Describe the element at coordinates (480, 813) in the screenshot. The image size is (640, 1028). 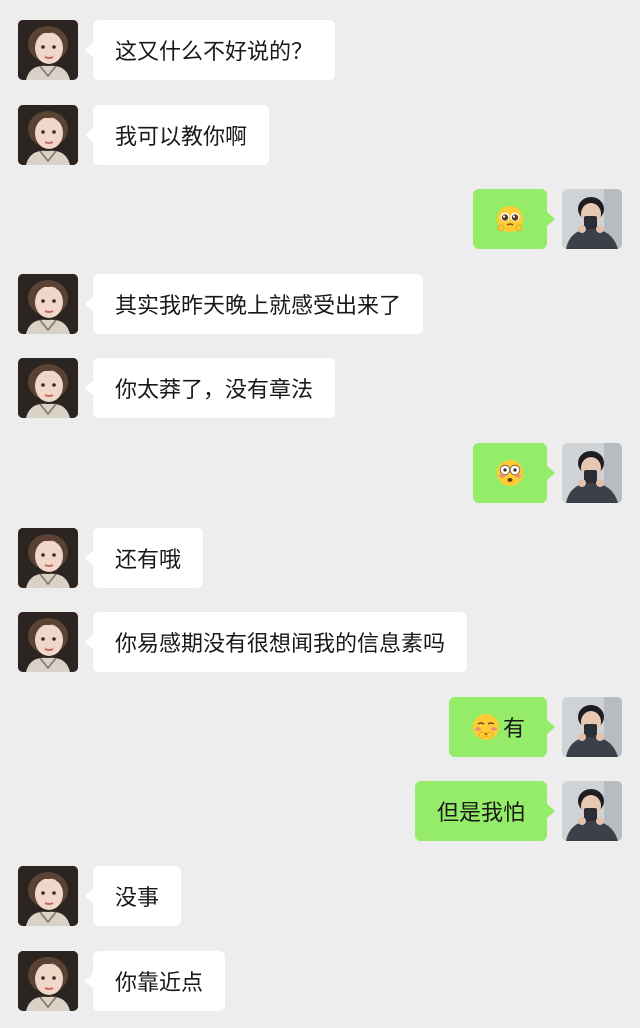
I see `message-text: 但是我怕` at that location.